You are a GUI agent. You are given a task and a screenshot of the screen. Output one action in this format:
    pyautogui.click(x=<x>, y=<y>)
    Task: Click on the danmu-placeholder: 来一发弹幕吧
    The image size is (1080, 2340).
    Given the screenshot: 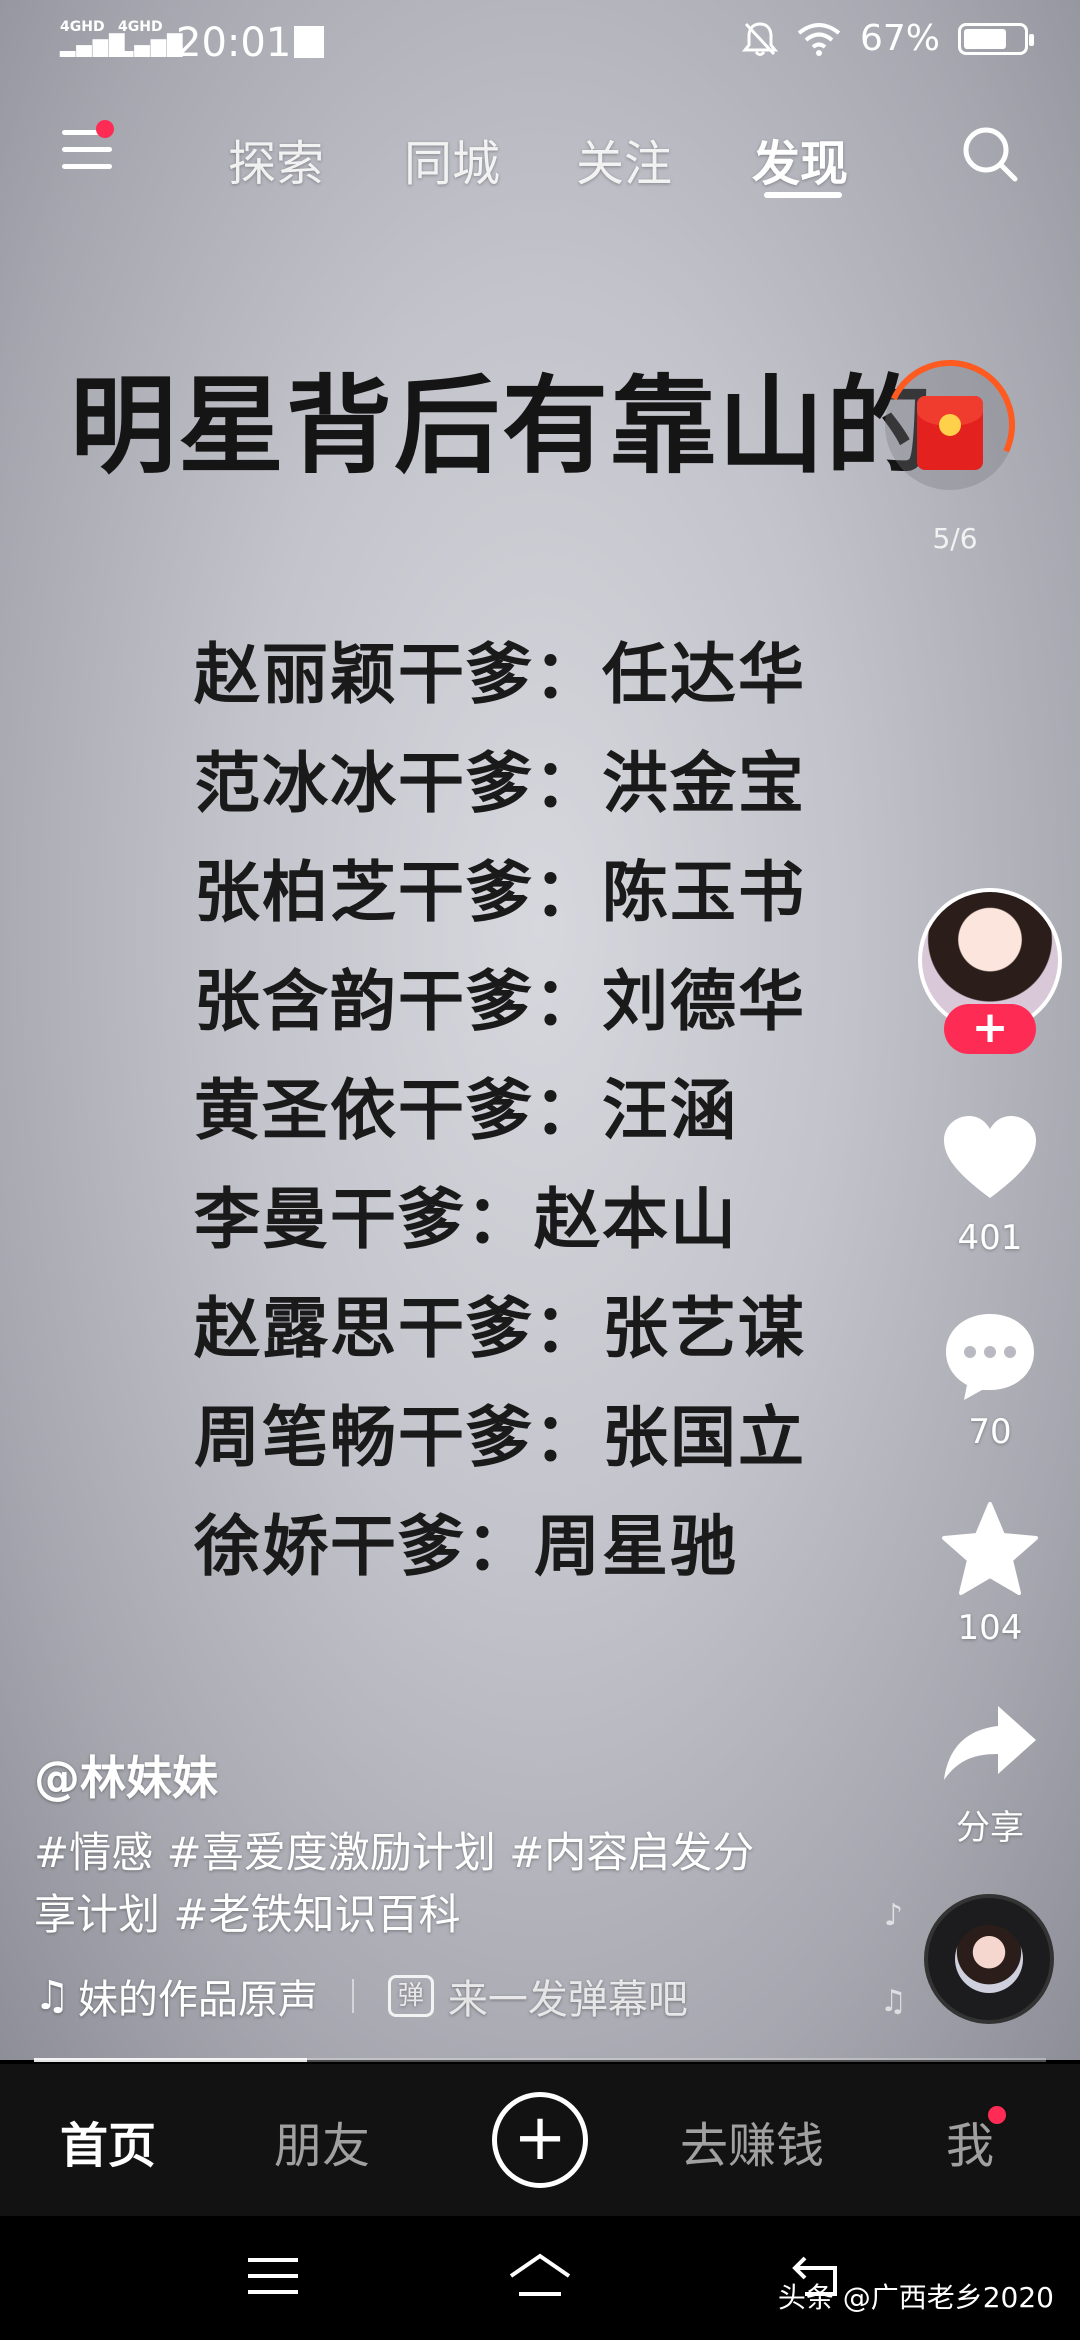 What is the action you would take?
    pyautogui.click(x=567, y=2000)
    